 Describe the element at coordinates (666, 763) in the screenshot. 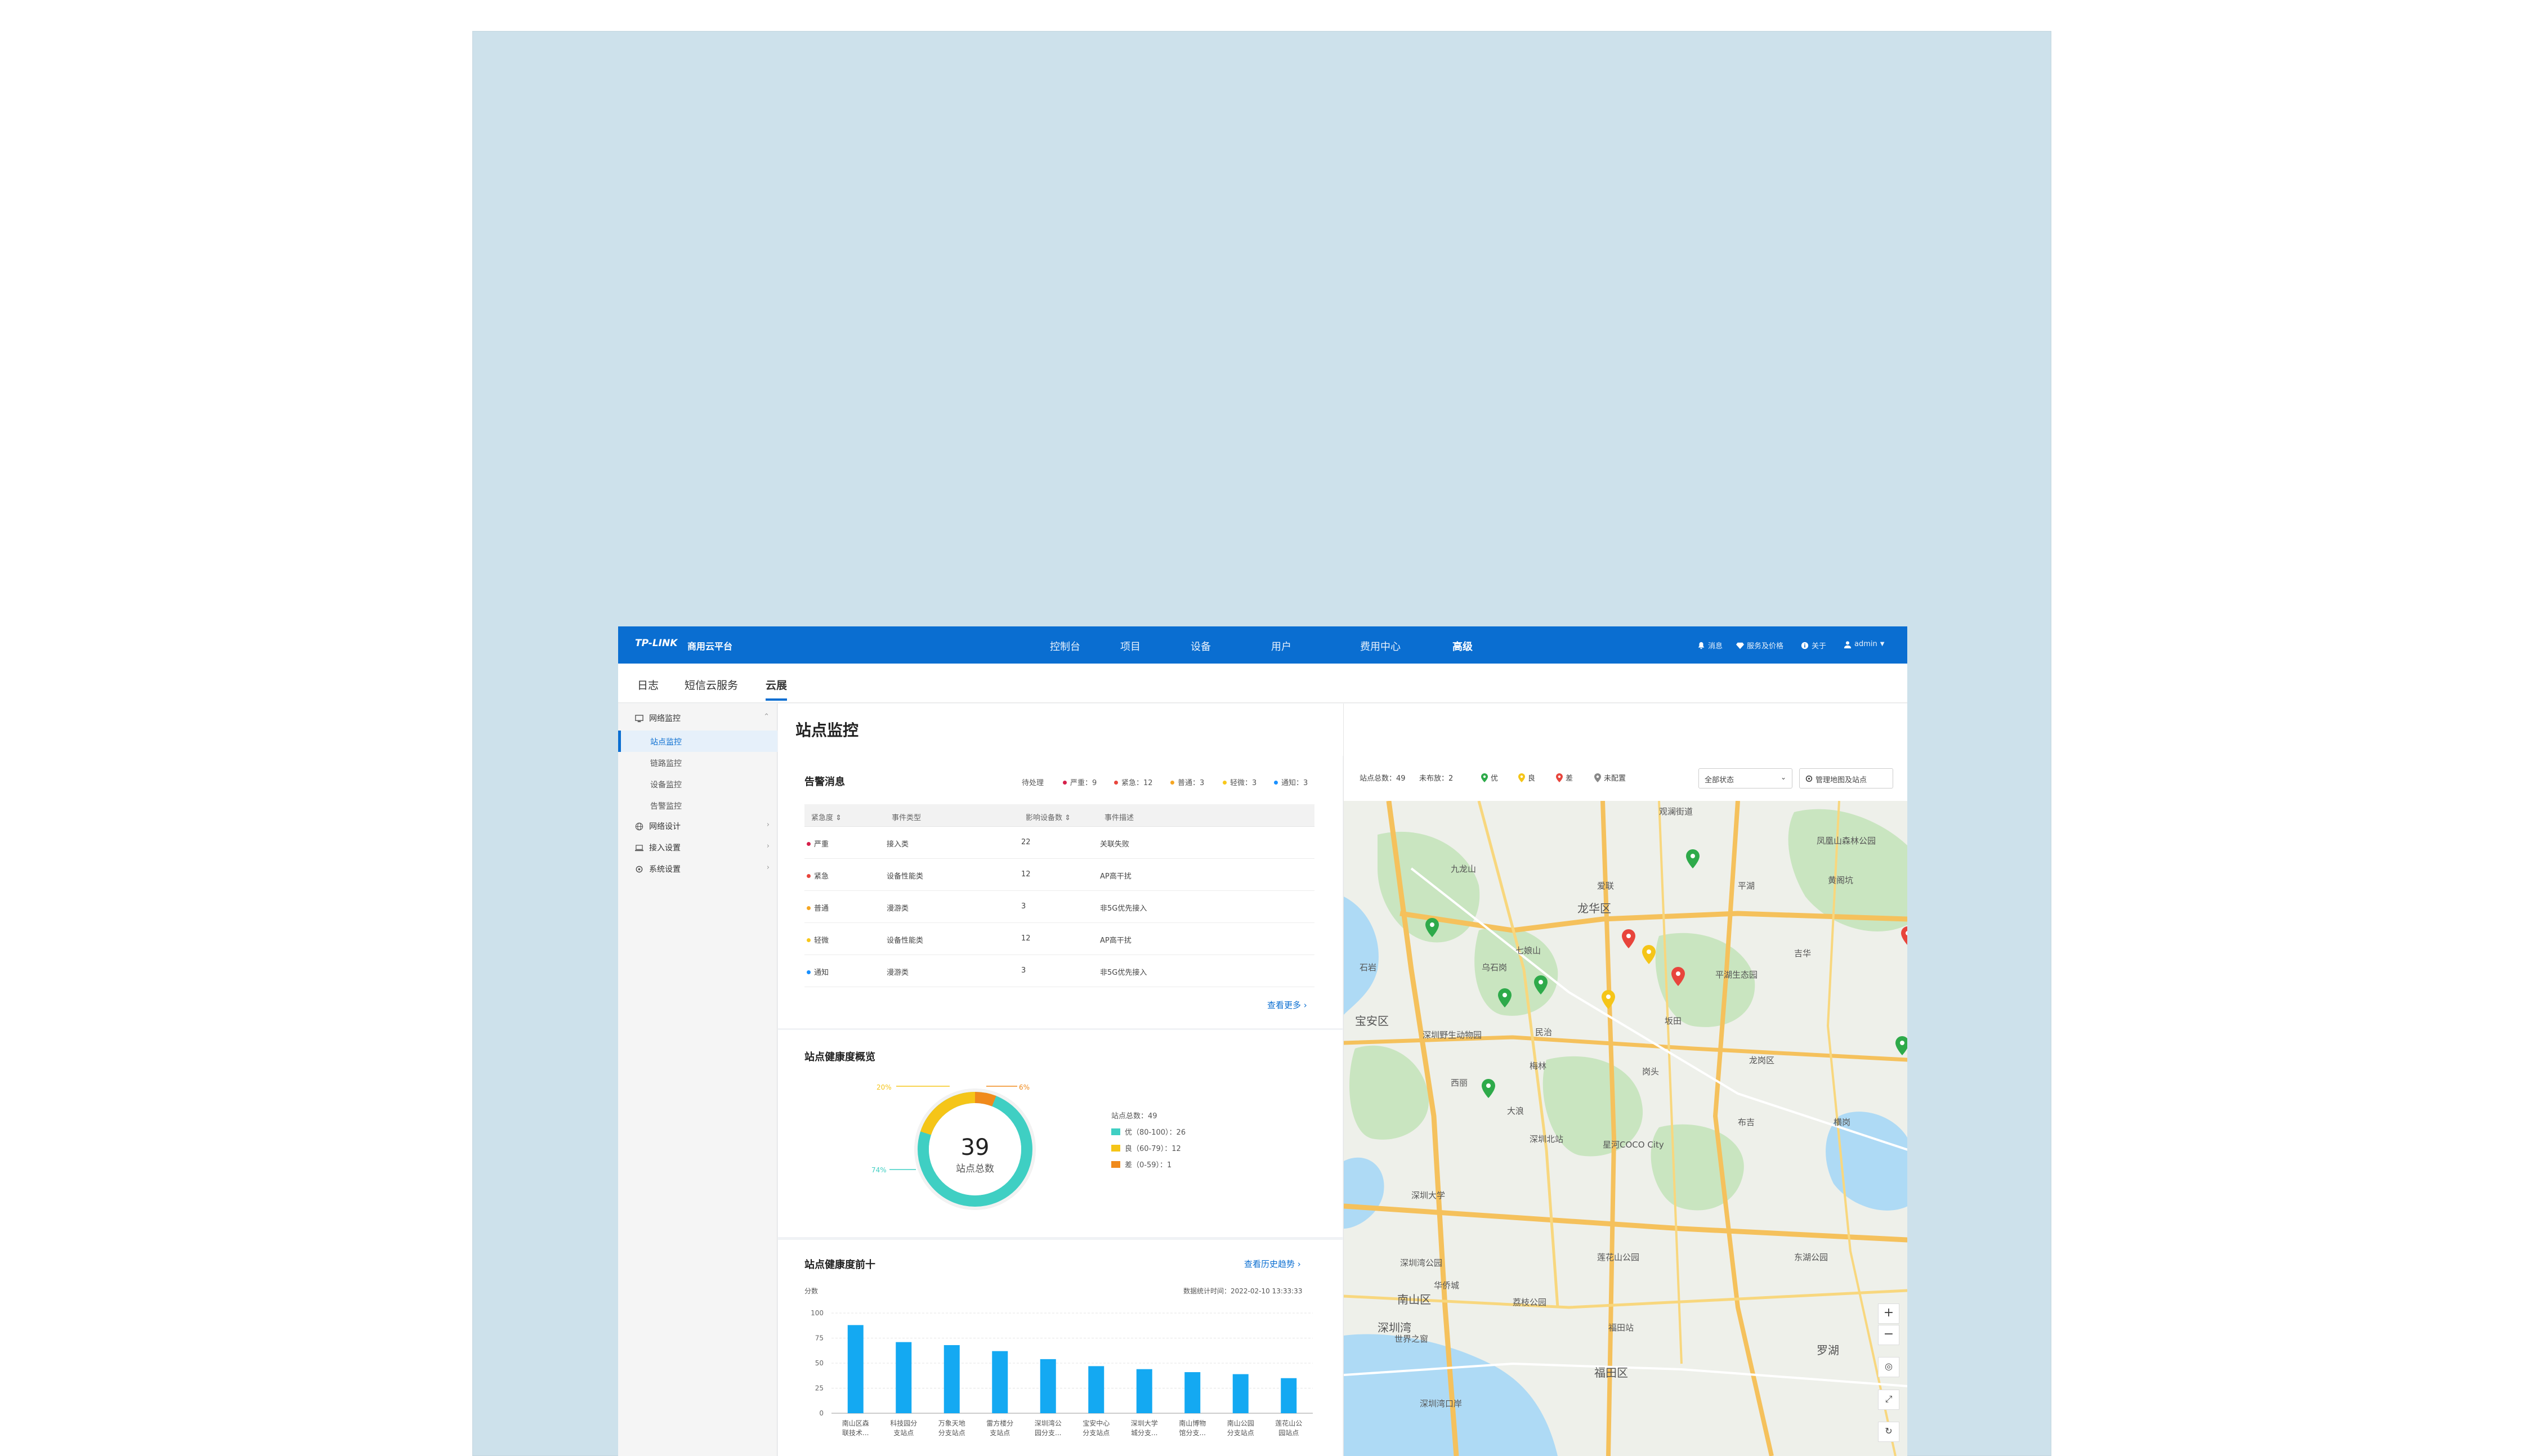

I see `sidebar-item-link-monitor: 链路监控` at that location.